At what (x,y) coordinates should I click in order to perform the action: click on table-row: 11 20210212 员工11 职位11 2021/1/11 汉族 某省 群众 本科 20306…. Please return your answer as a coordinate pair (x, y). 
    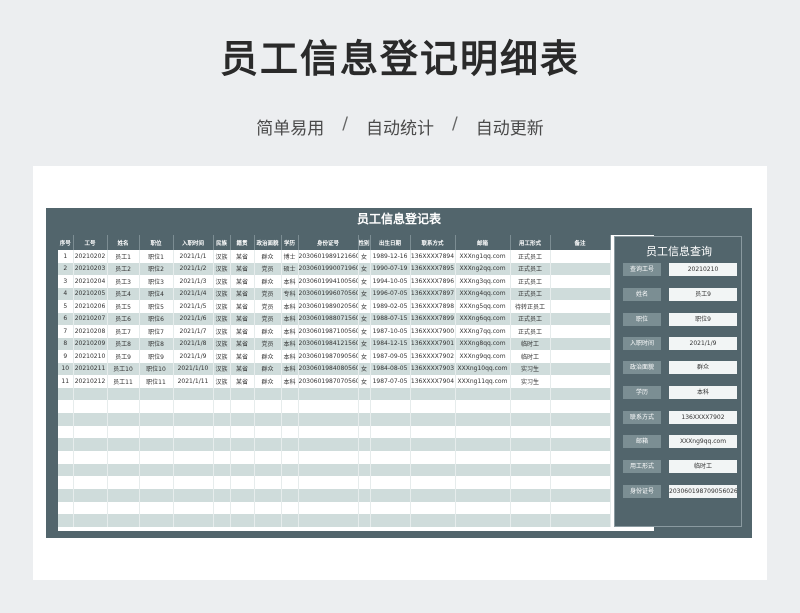
    Looking at the image, I should click on (334, 381).